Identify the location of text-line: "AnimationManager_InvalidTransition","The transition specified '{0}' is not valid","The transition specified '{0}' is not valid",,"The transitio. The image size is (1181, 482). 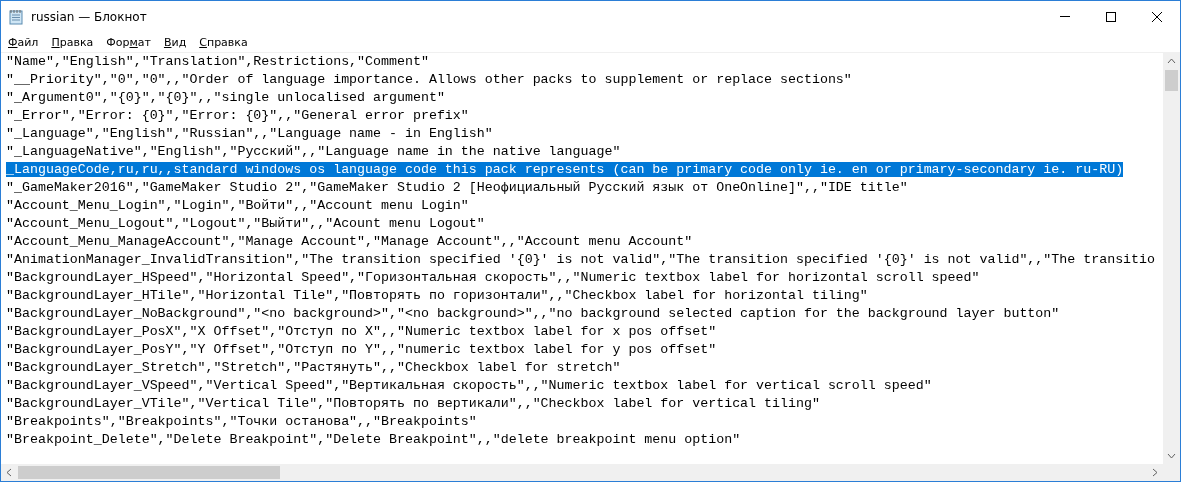
(581, 259).